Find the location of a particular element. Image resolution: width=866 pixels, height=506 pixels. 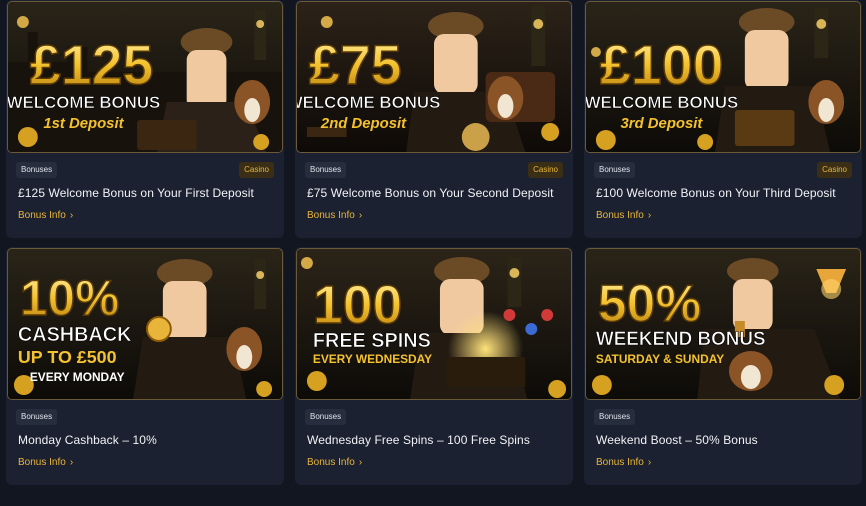

promo-banner-image: 100 FREE SPINS EVERY WEDNESDAY is located at coordinates (434, 324).